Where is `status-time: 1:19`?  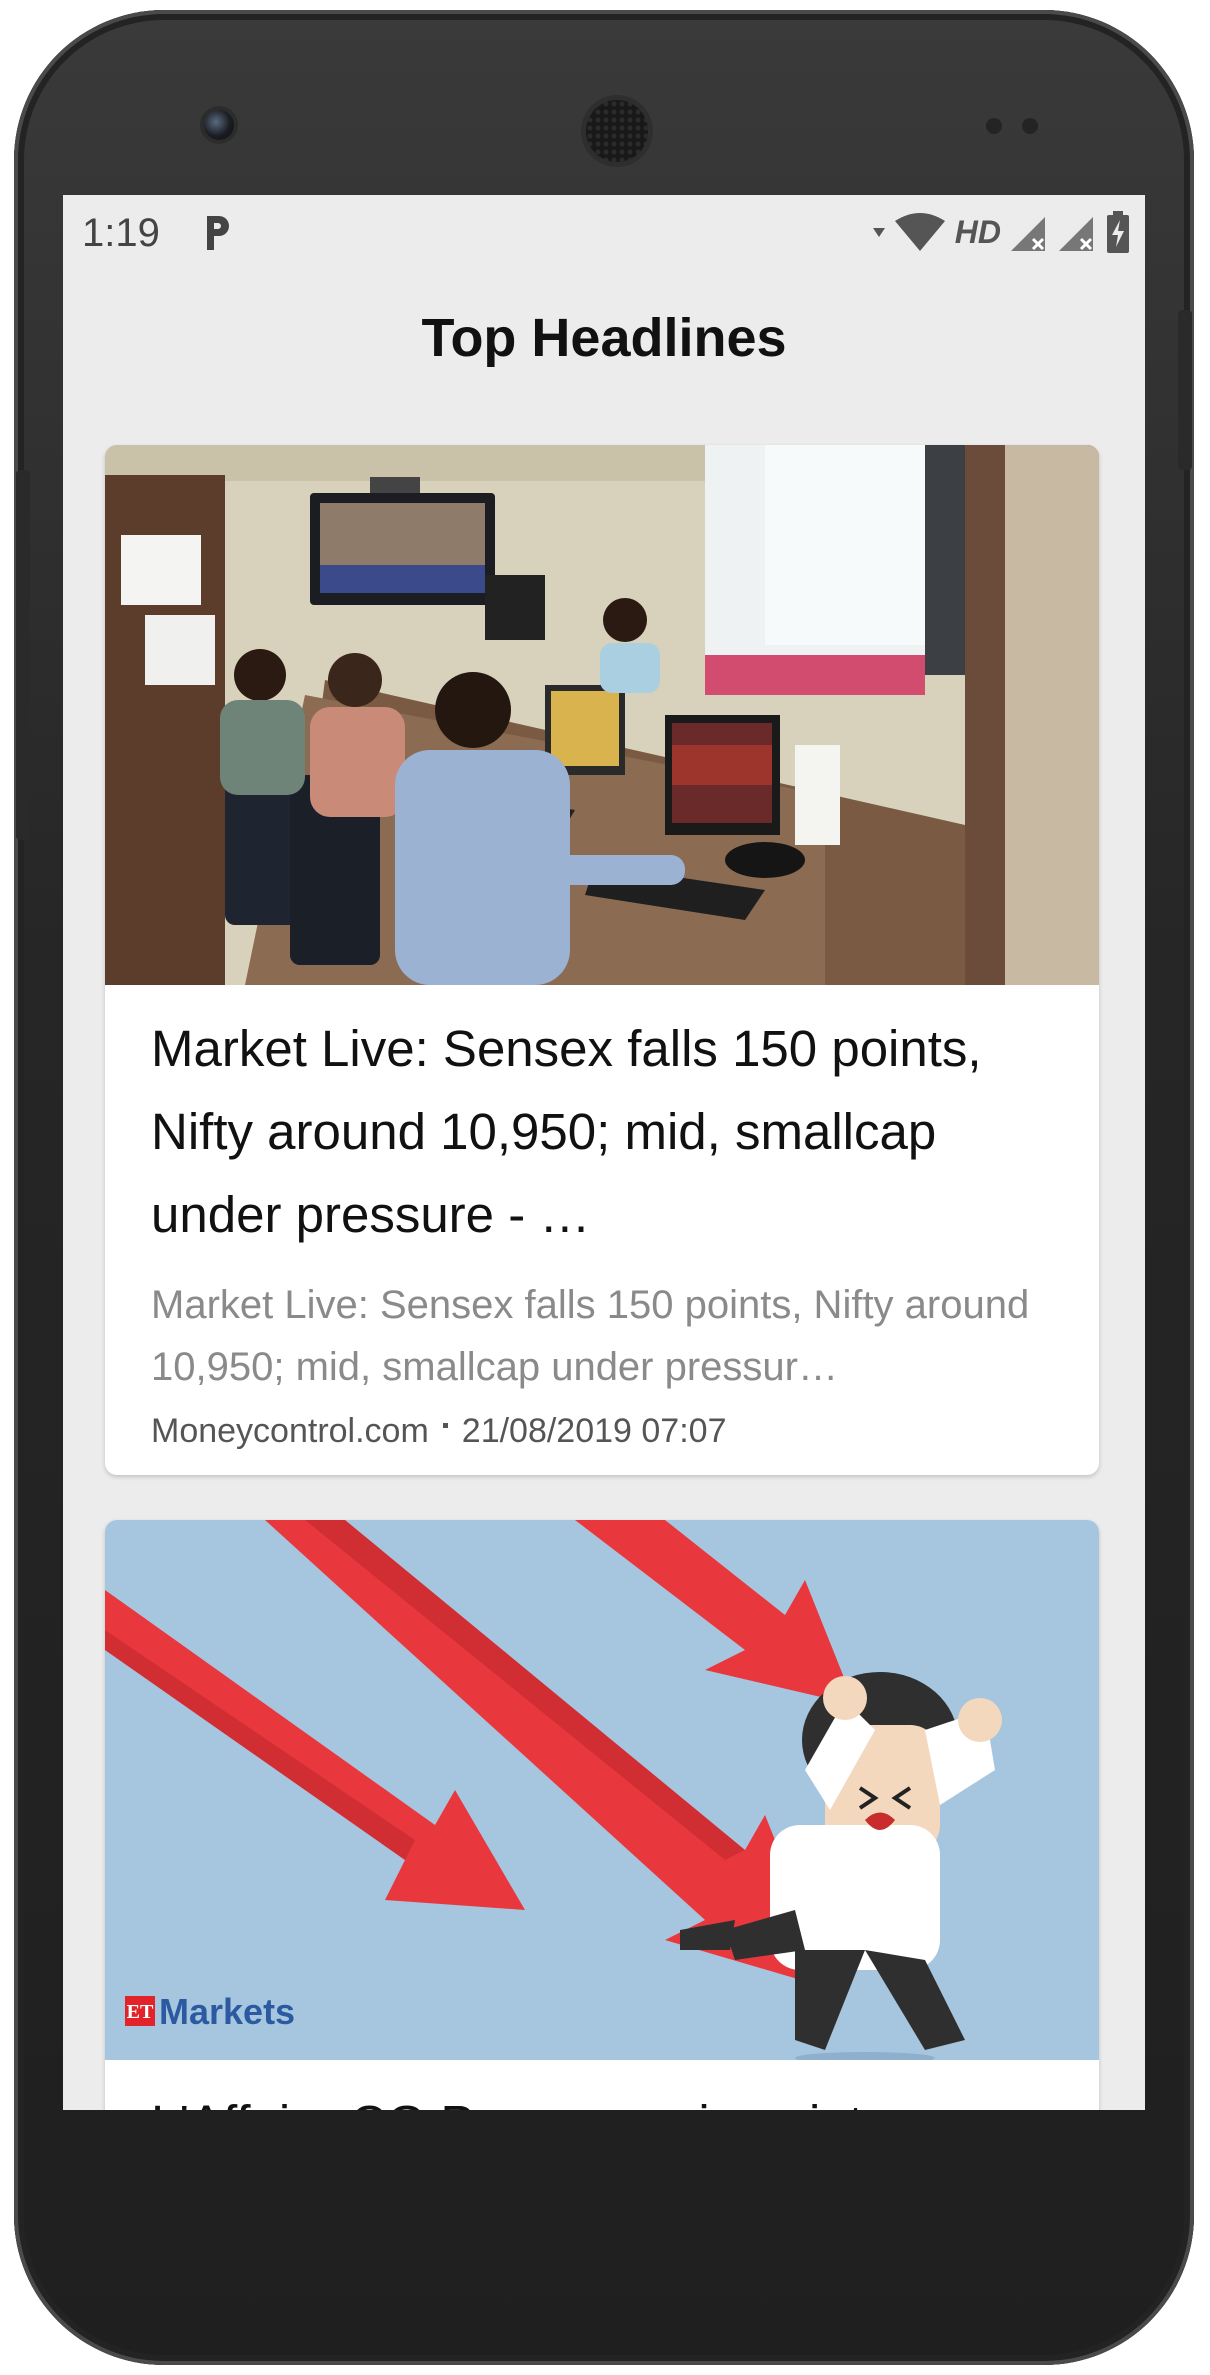
status-time: 1:19 is located at coordinates (121, 233).